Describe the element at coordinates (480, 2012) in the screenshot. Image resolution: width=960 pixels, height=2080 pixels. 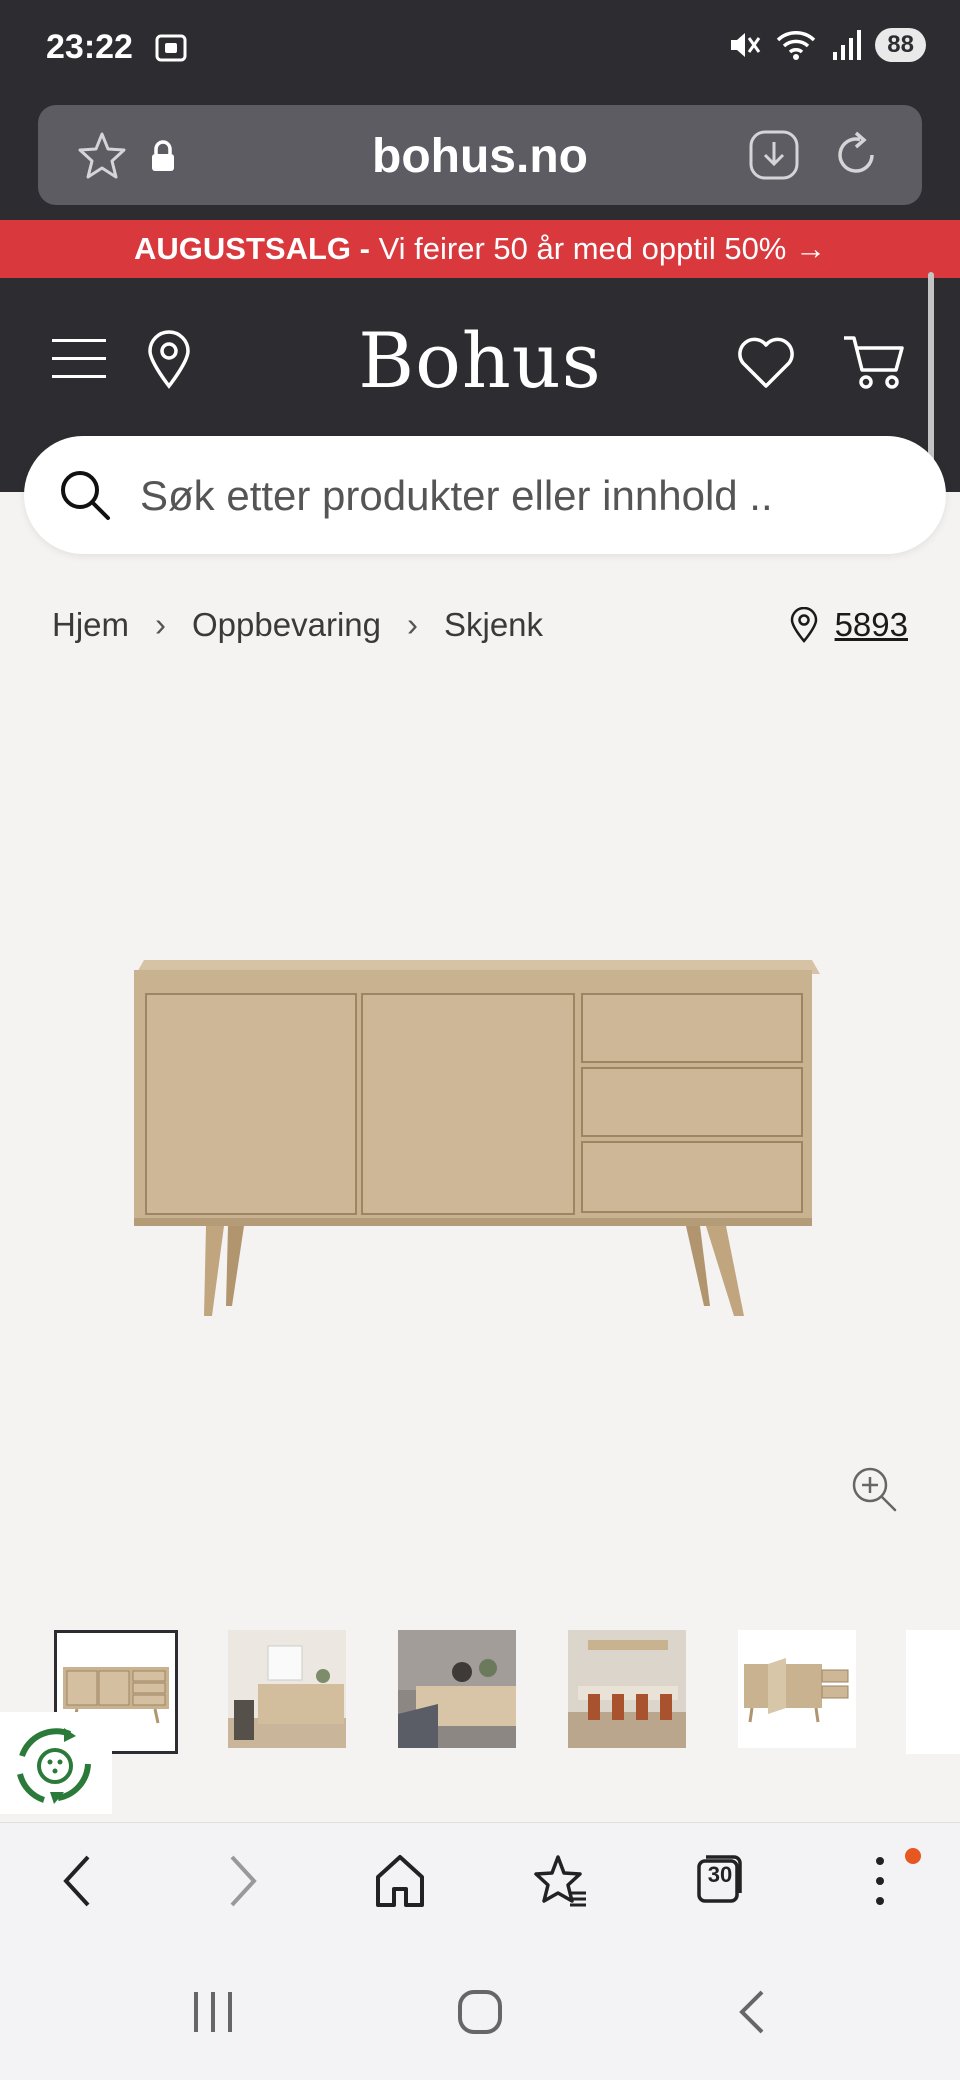
I see `home-button-icon` at that location.